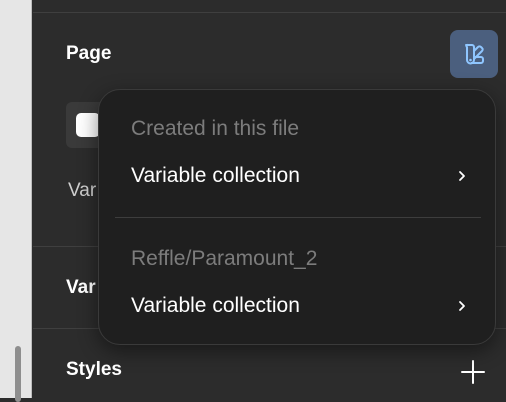 The image size is (506, 402). I want to click on styles-section-title: Styles, so click(94, 369).